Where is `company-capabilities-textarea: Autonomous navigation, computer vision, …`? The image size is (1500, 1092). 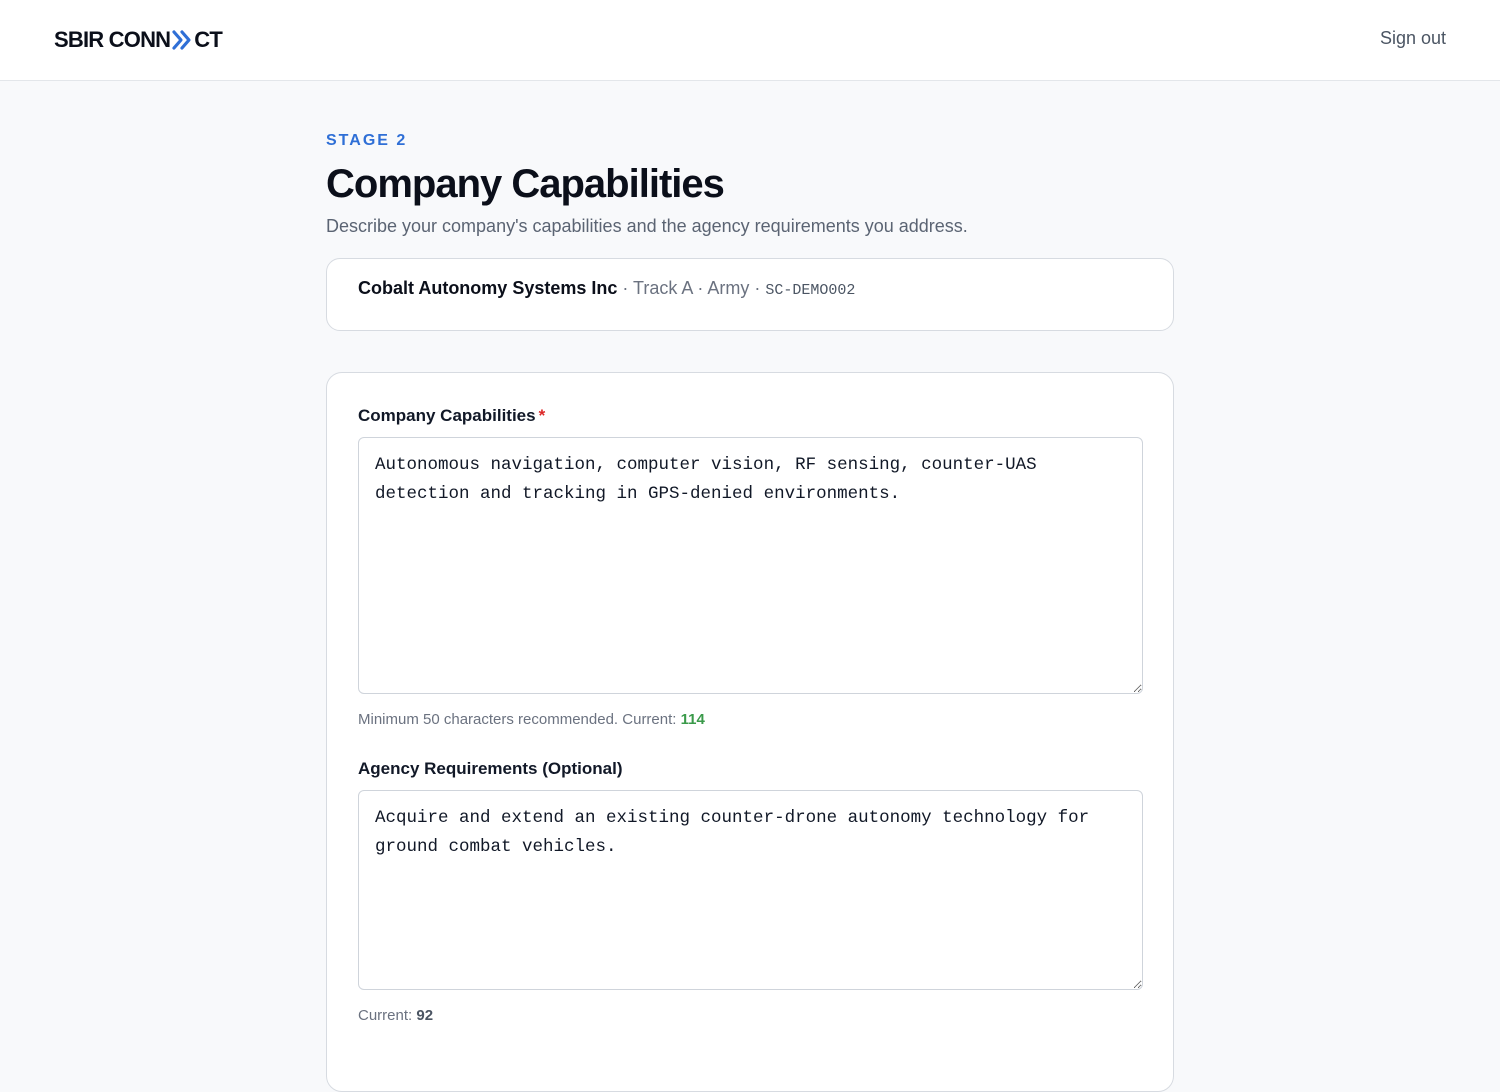 company-capabilities-textarea: Autonomous navigation, computer vision, … is located at coordinates (750, 565).